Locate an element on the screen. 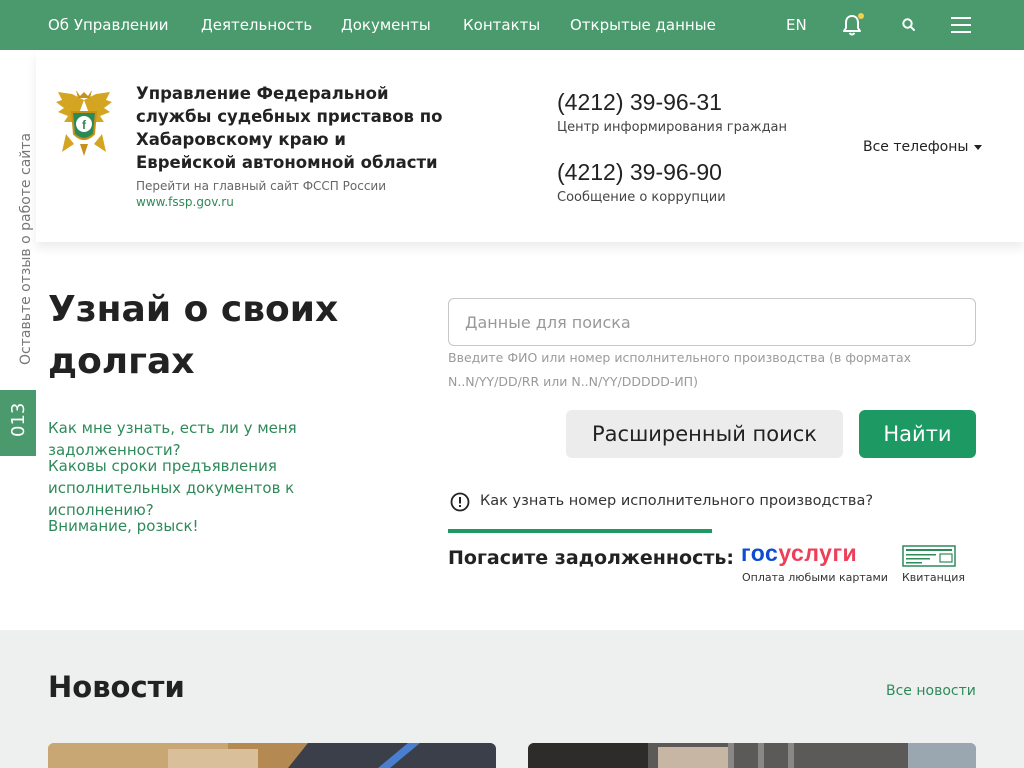 The width and height of the screenshot is (1024, 768). phone-info-center: (4212) 39-96-31 is located at coordinates (639, 102).